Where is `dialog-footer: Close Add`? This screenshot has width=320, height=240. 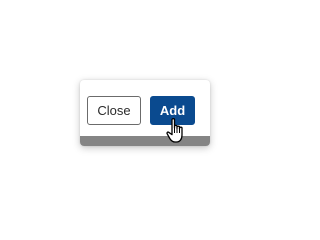
dialog-footer: Close Add is located at coordinates (145, 113).